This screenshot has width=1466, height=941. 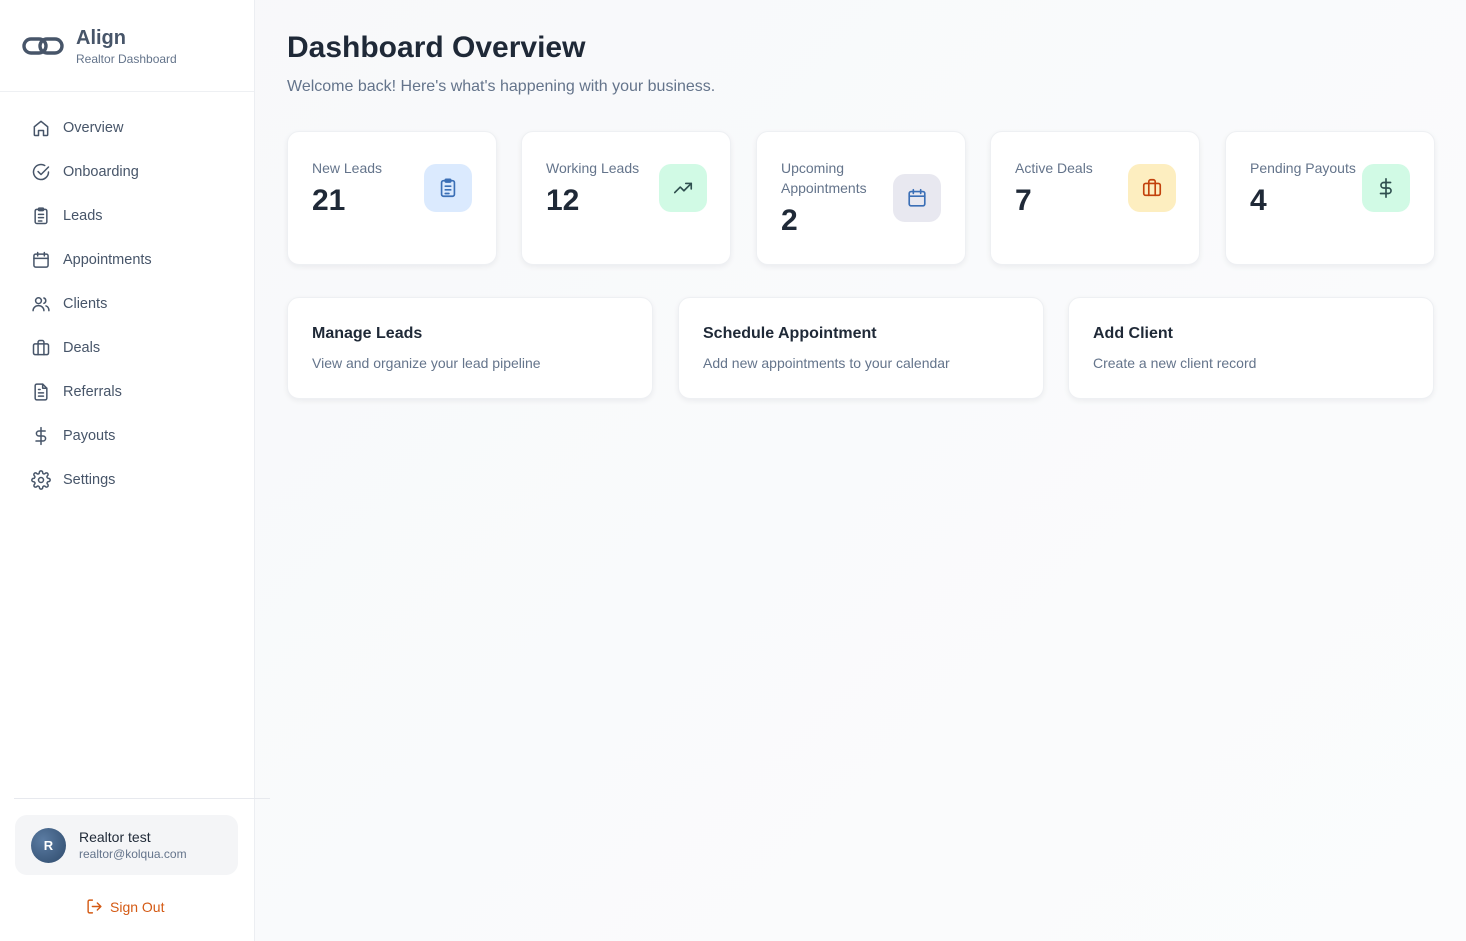 I want to click on stat-card-pending-payouts: Pending Payouts 4, so click(x=1330, y=198).